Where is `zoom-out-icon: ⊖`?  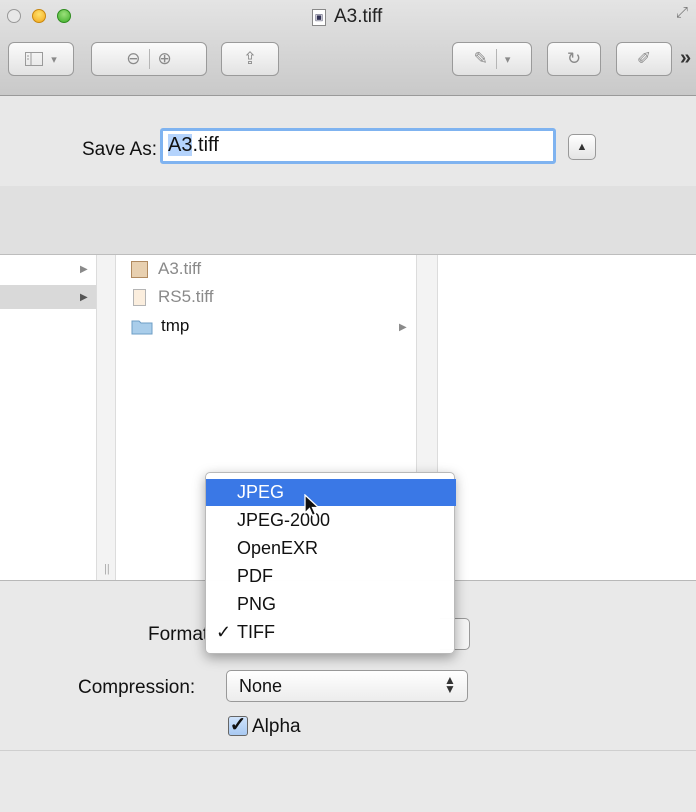 zoom-out-icon: ⊖ is located at coordinates (133, 59).